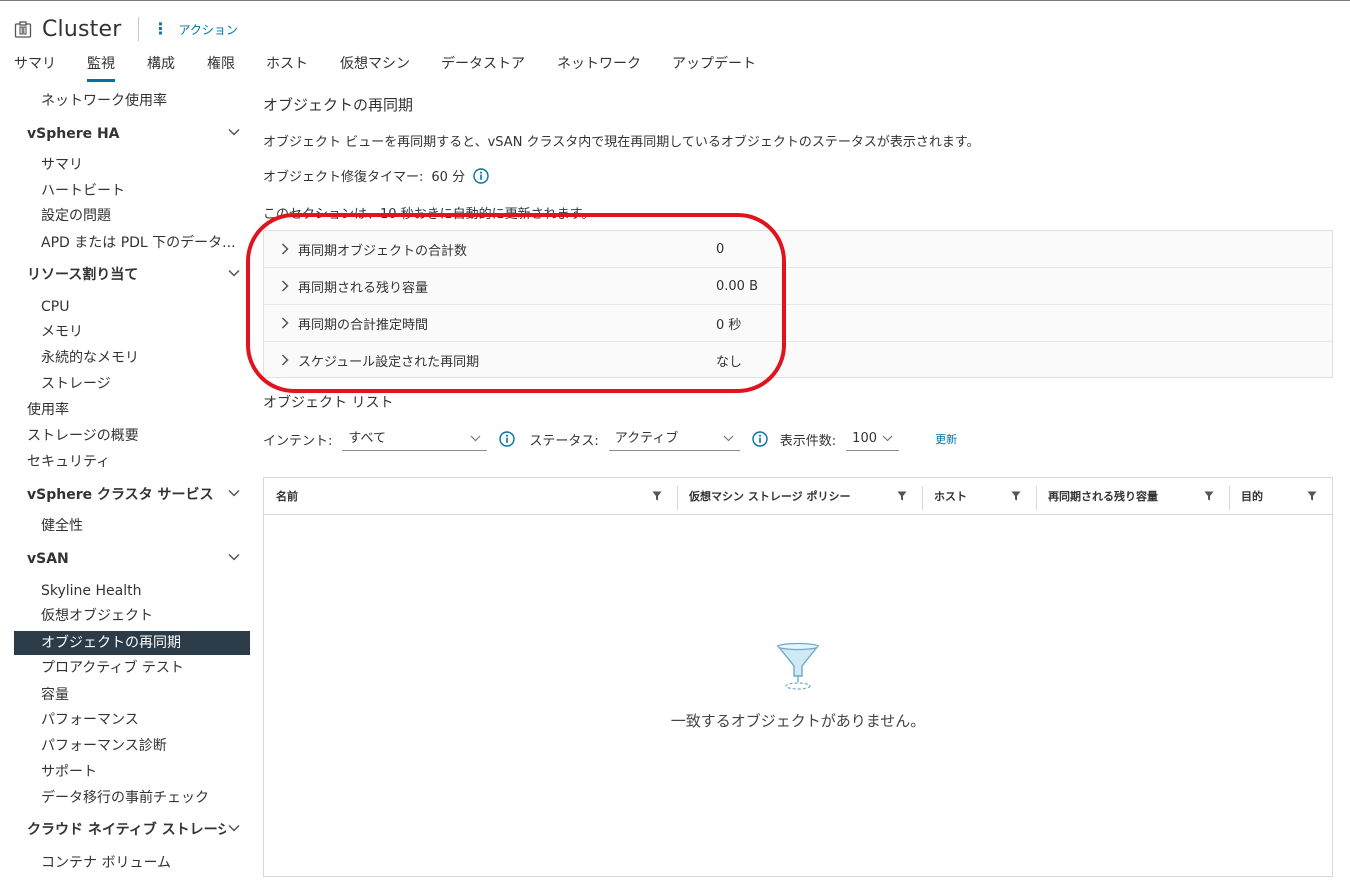 The height and width of the screenshot is (886, 1350). What do you see at coordinates (125, 526) in the screenshot?
I see `sidebar-item-health: 健全性` at bounding box center [125, 526].